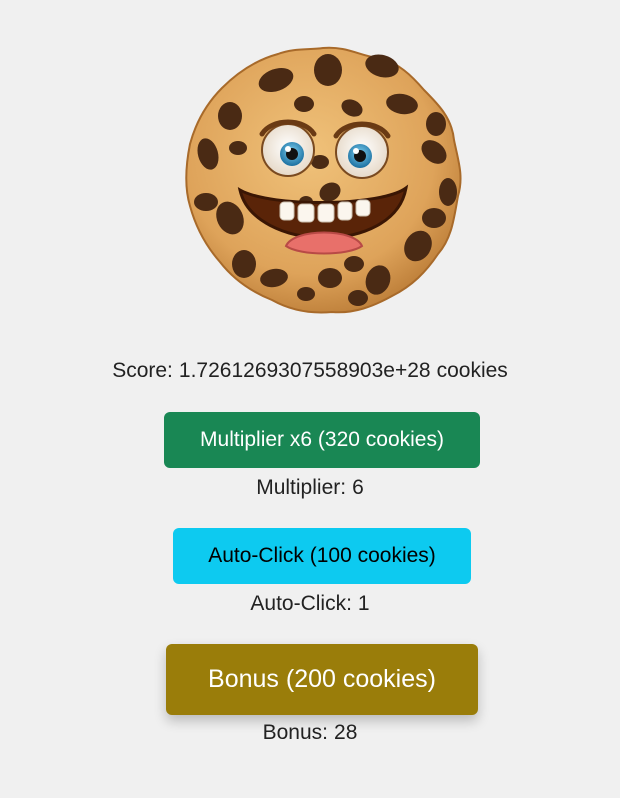 Image resolution: width=620 pixels, height=798 pixels. Describe the element at coordinates (304, 370) in the screenshot. I see `score-value: 1.7261269307558903e+28` at that location.